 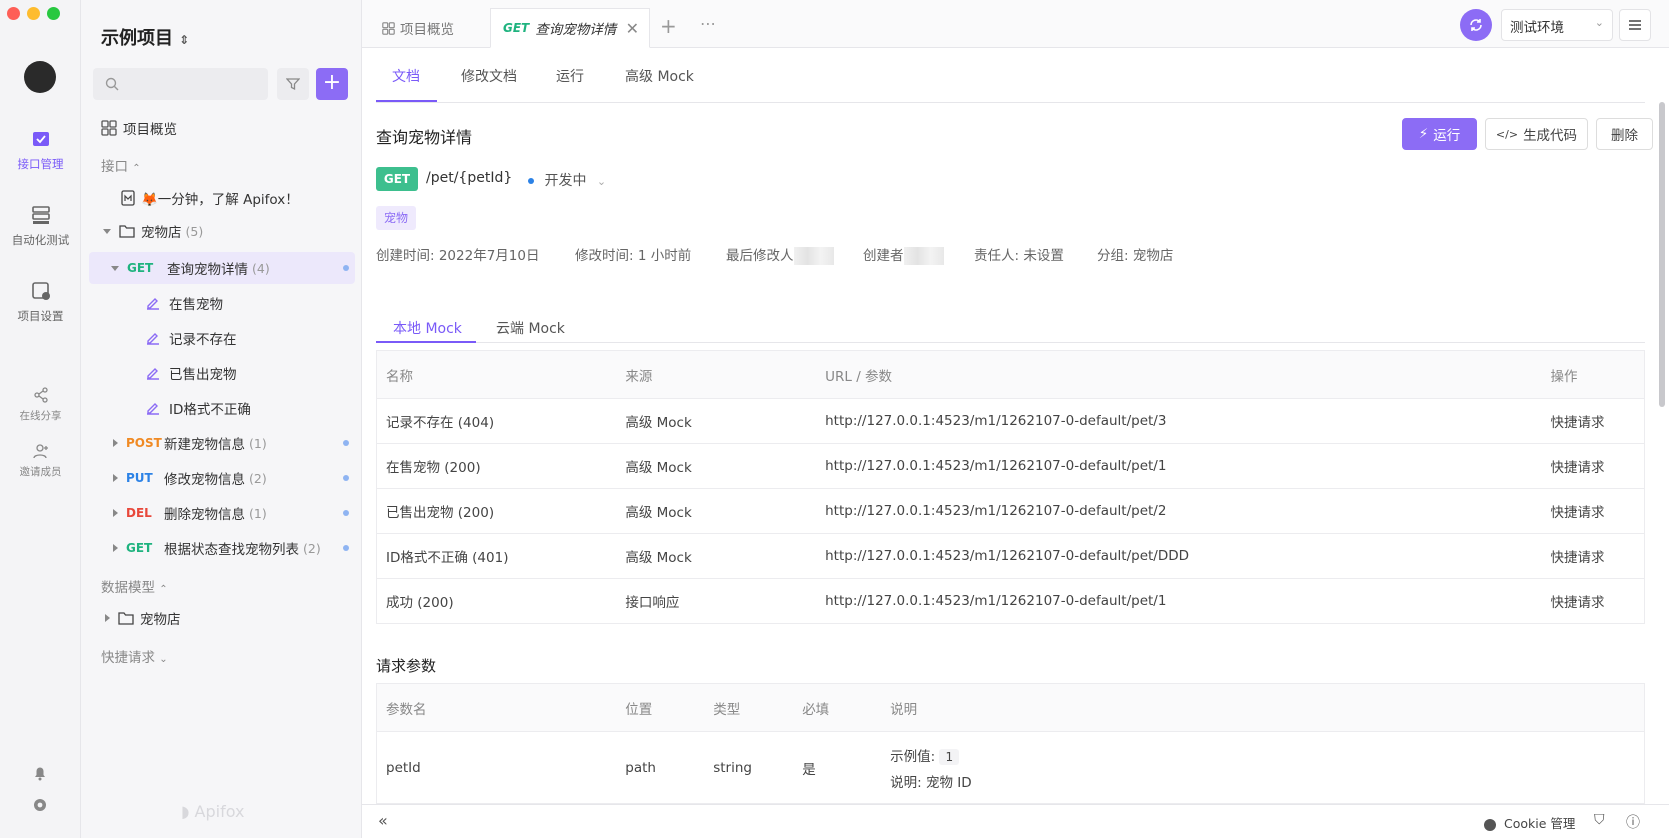 What do you see at coordinates (1010, 102) in the screenshot?
I see `divider` at bounding box center [1010, 102].